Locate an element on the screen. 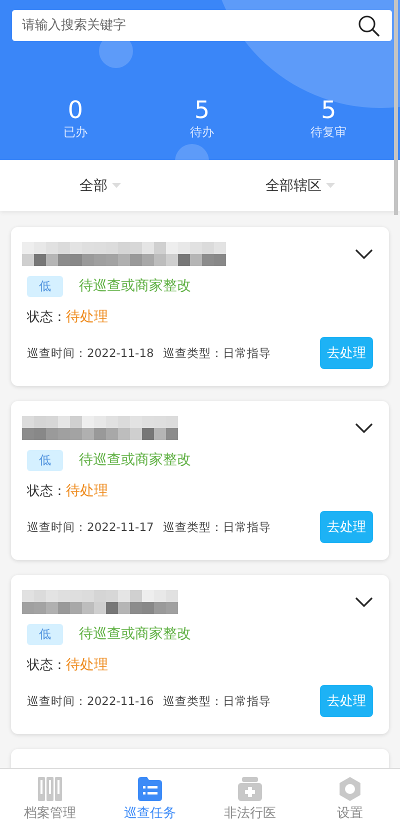  stat-count: 0 is located at coordinates (75, 110).